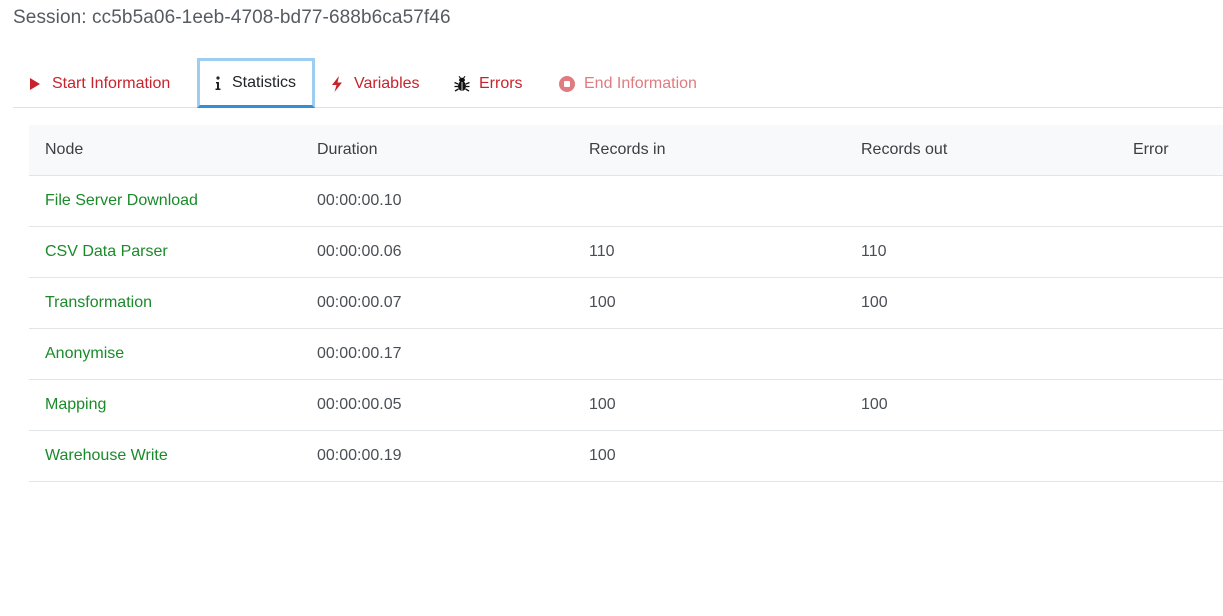 The image size is (1223, 616). What do you see at coordinates (165, 150) in the screenshot?
I see `column-header-node: Node` at bounding box center [165, 150].